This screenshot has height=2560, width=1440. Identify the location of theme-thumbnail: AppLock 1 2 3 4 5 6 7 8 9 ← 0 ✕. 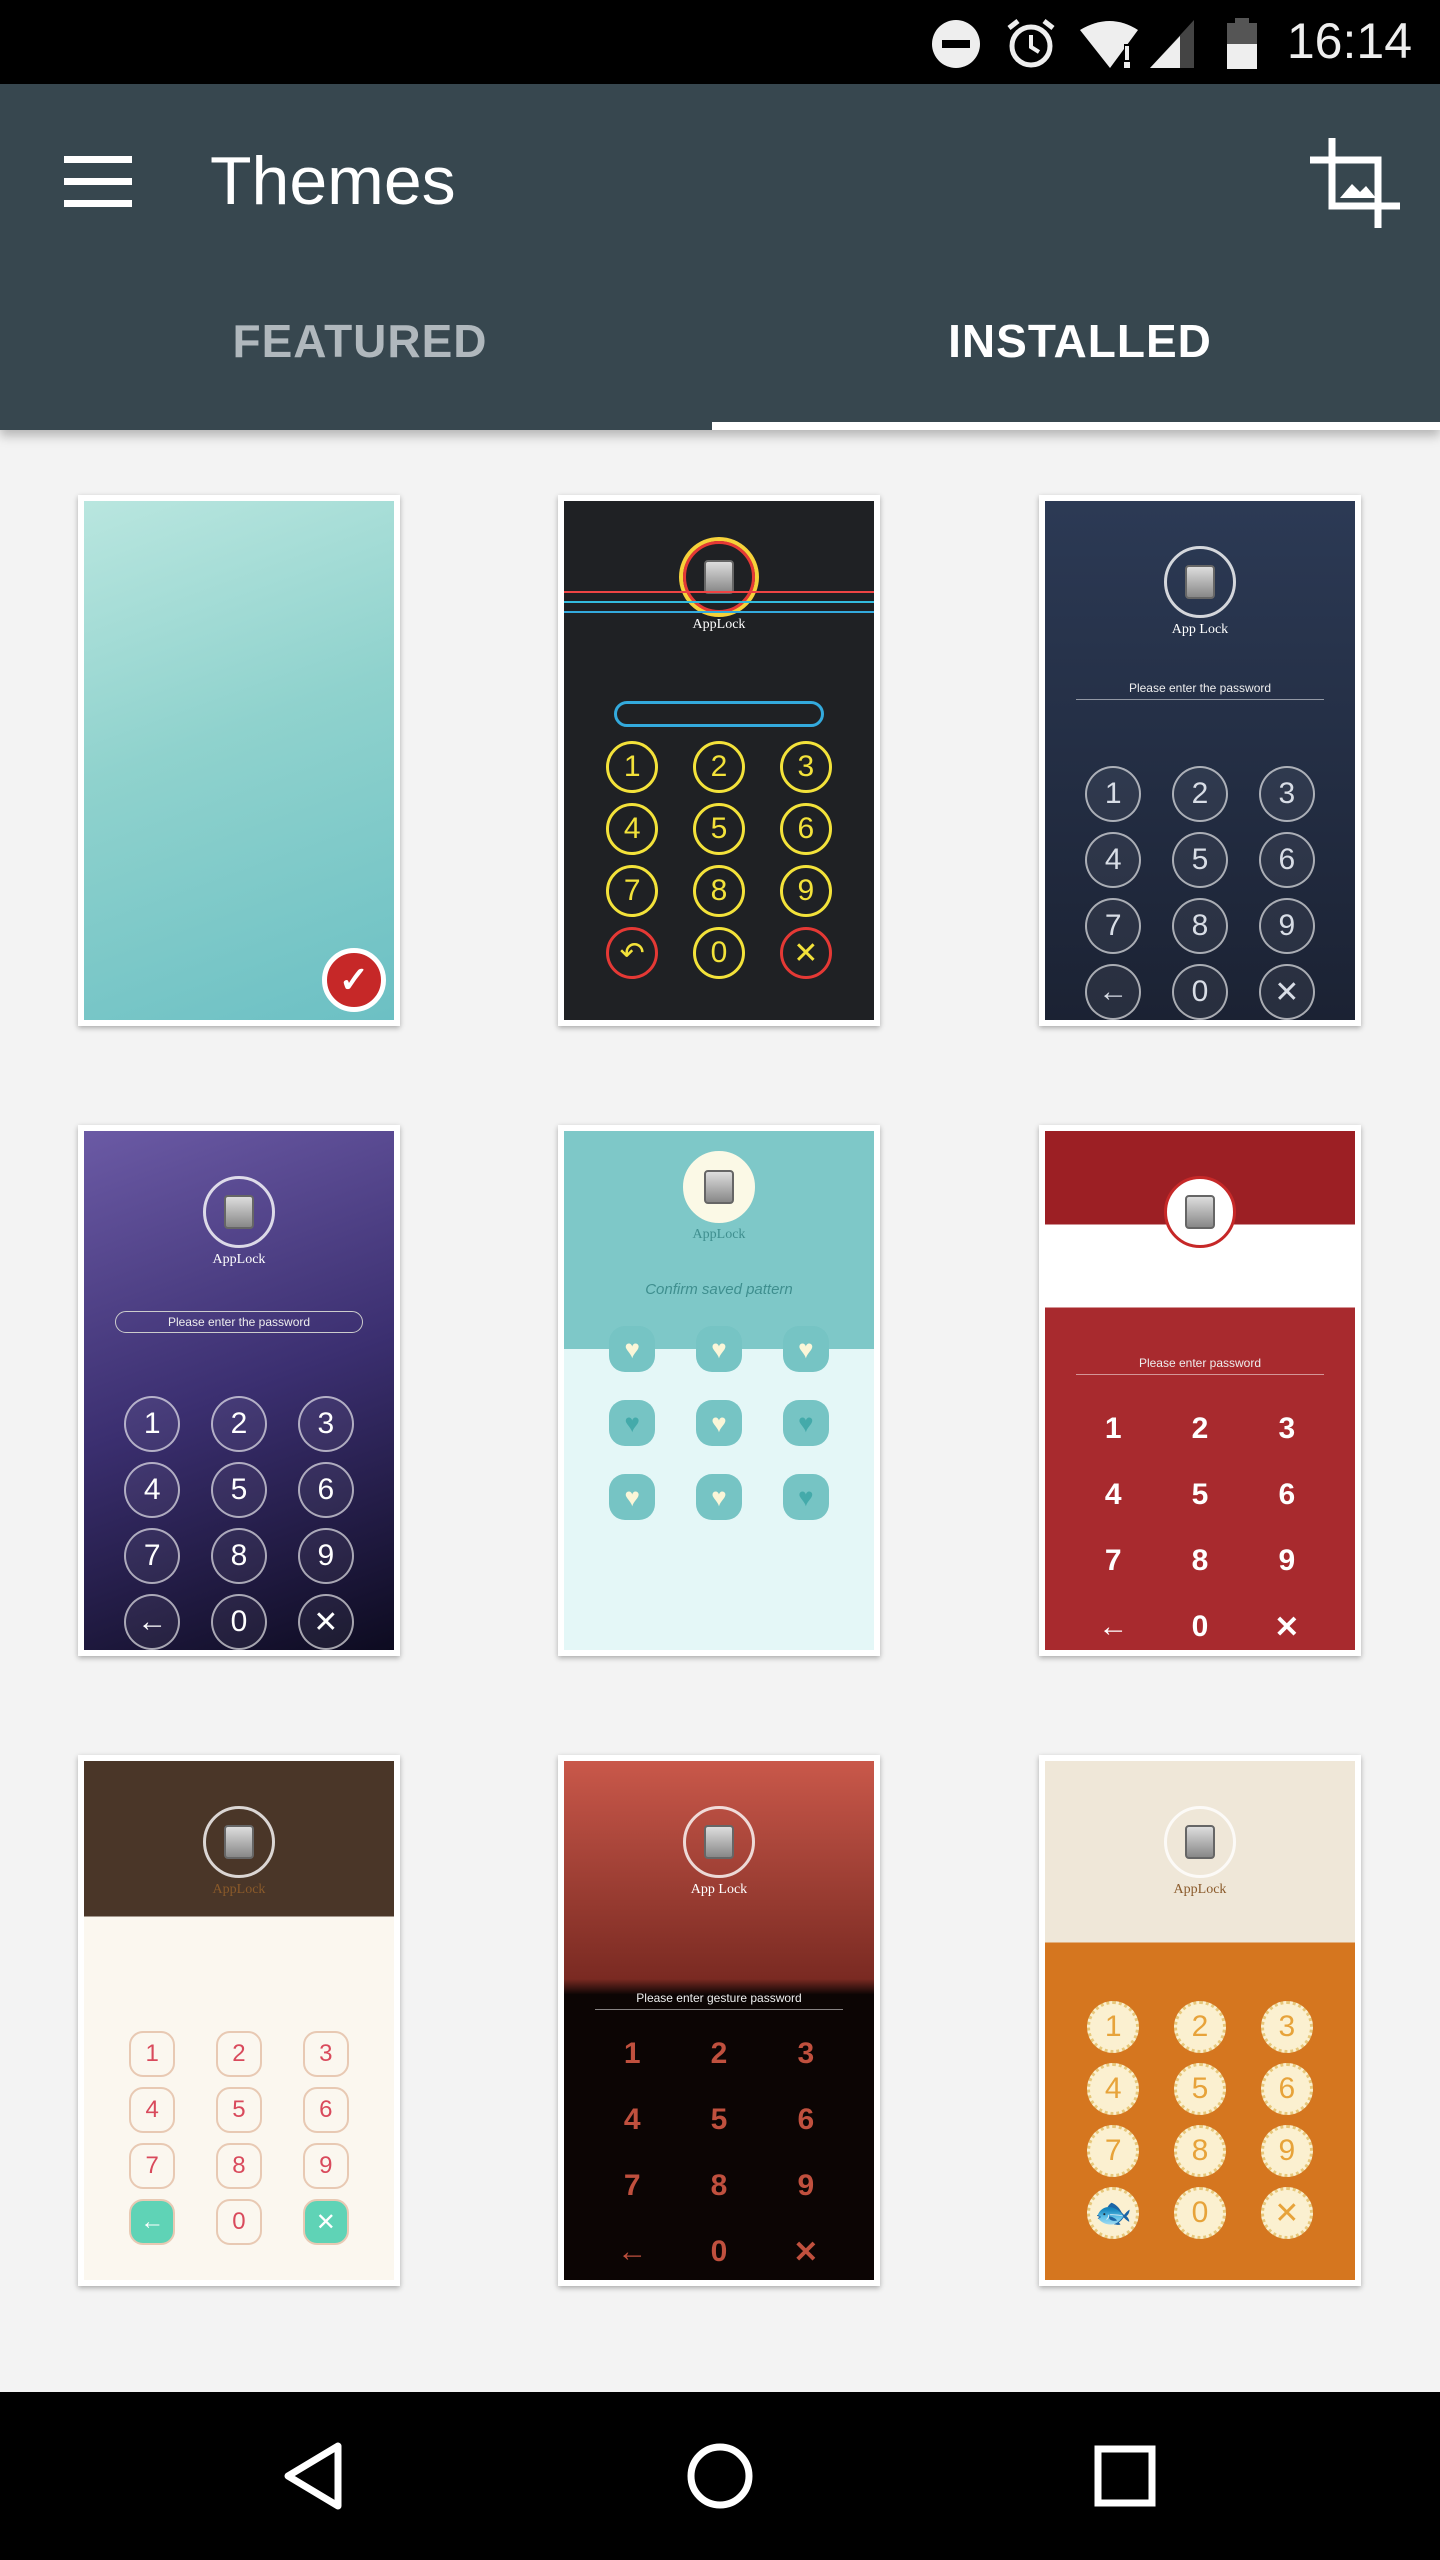
(239, 2020).